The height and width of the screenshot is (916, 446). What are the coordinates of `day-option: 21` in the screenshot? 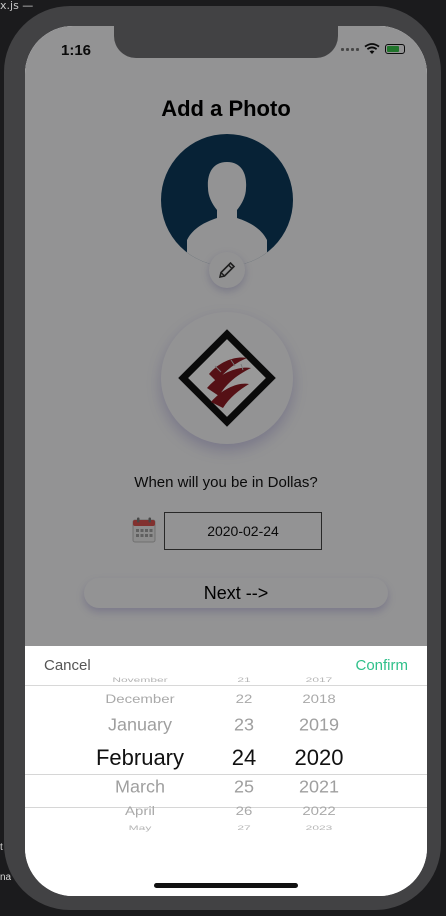 It's located at (244, 680).